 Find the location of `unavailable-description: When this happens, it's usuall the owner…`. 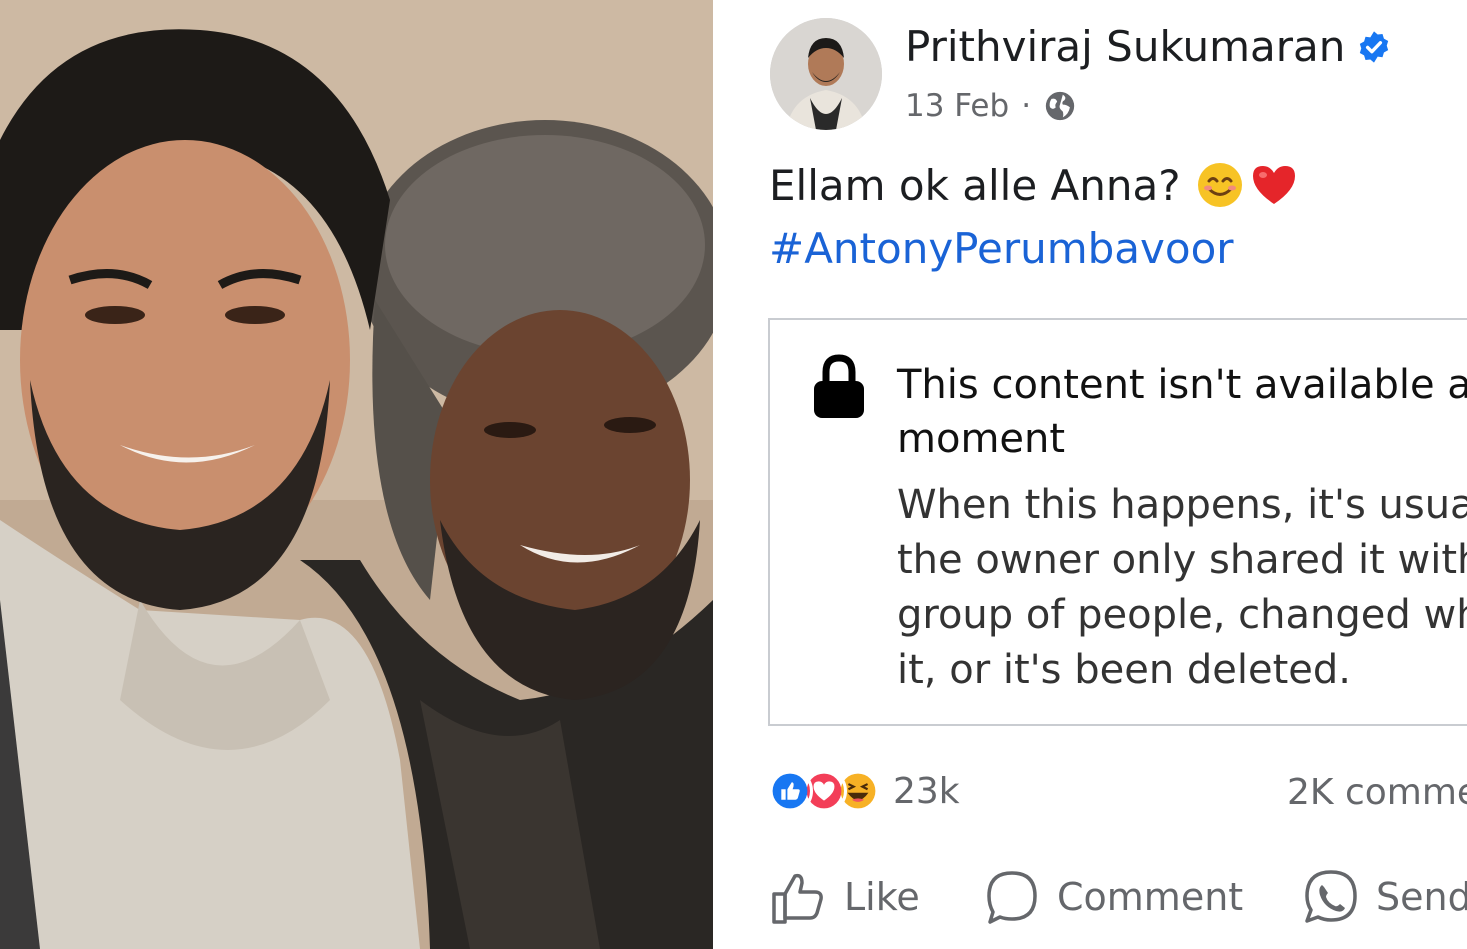

unavailable-description: When this happens, it's usuall the owner… is located at coordinates (1182, 588).